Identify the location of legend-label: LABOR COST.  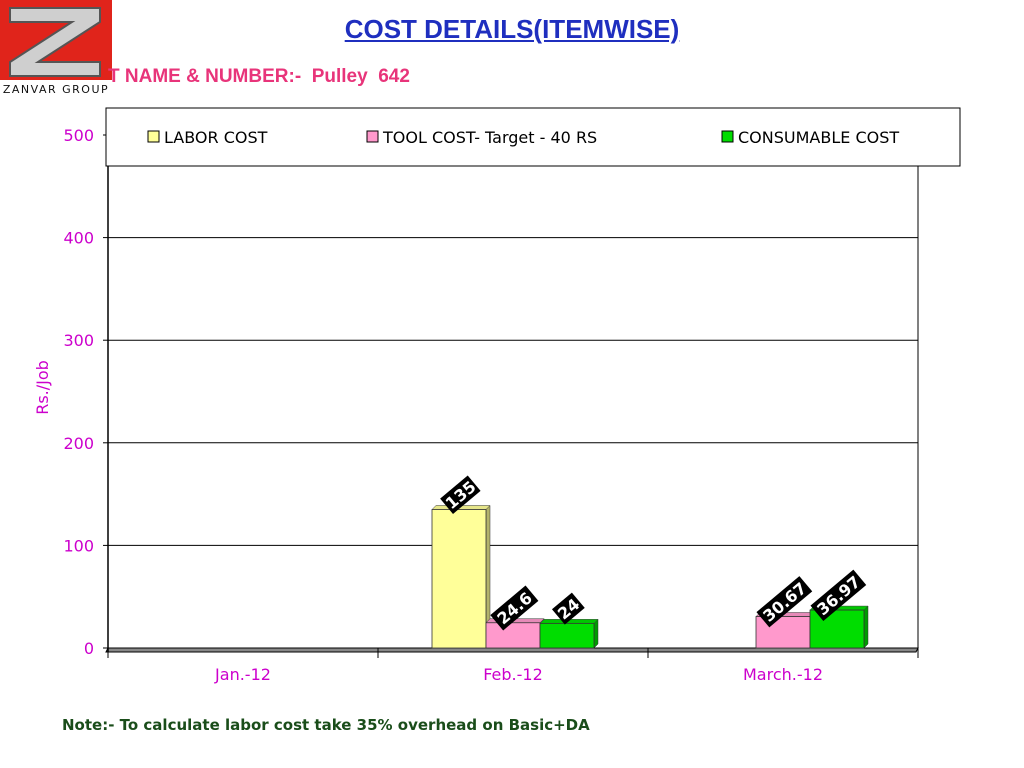
(216, 137).